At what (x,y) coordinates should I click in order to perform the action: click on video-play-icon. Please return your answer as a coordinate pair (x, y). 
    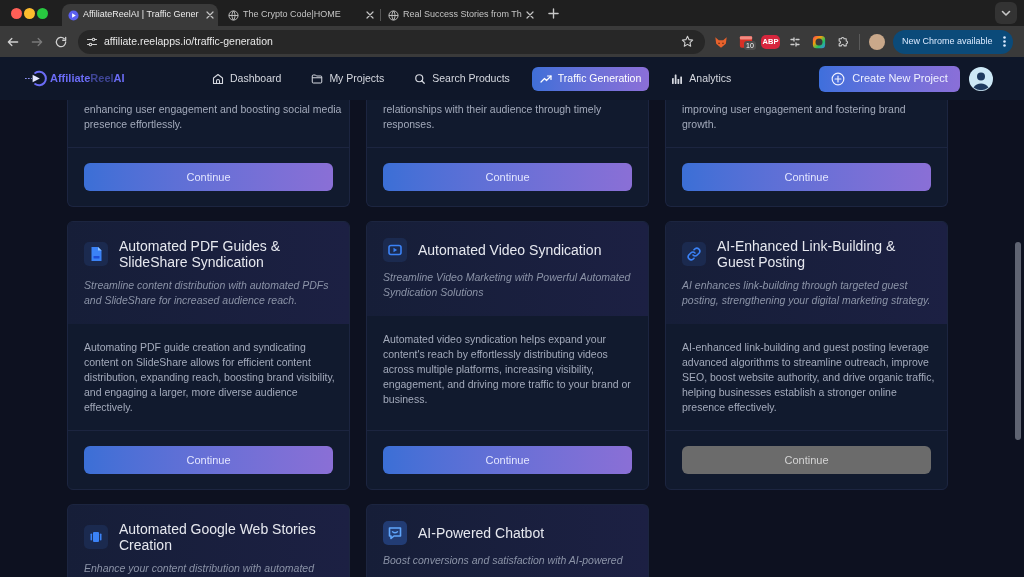
    Looking at the image, I should click on (395, 250).